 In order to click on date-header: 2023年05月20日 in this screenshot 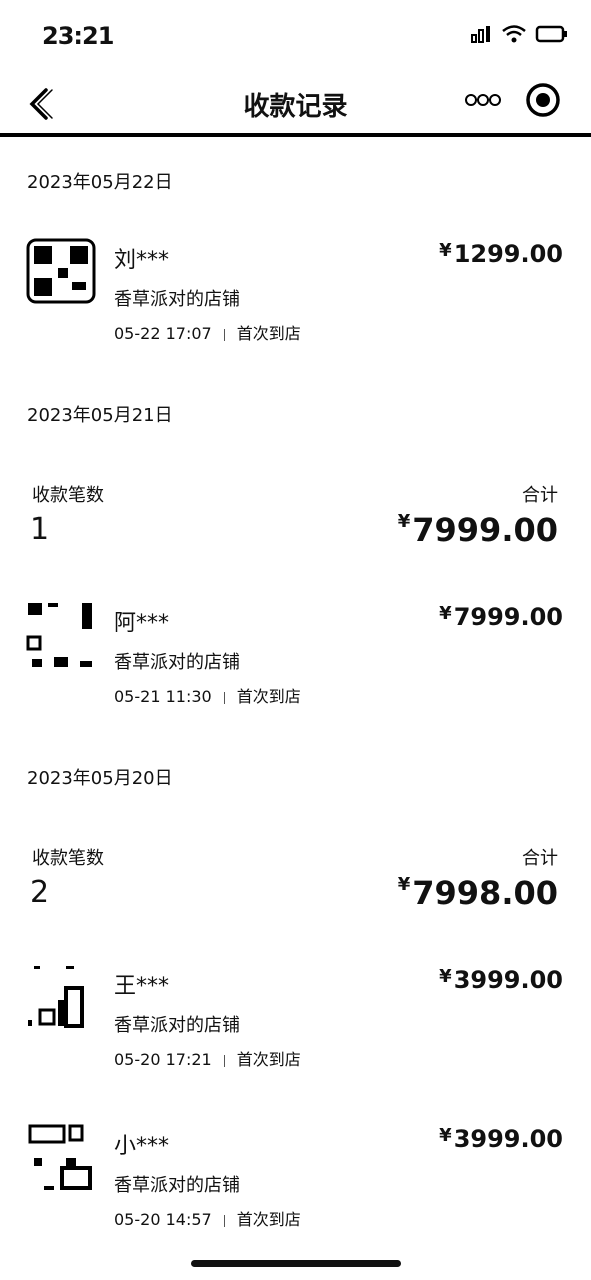, I will do `click(100, 778)`.